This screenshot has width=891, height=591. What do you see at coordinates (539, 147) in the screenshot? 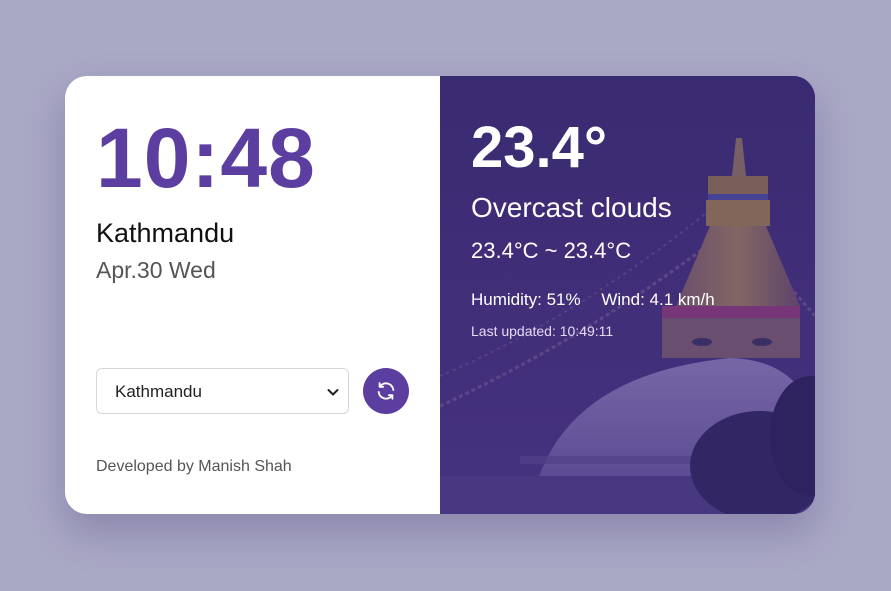
I see `temperature: 23.4°` at bounding box center [539, 147].